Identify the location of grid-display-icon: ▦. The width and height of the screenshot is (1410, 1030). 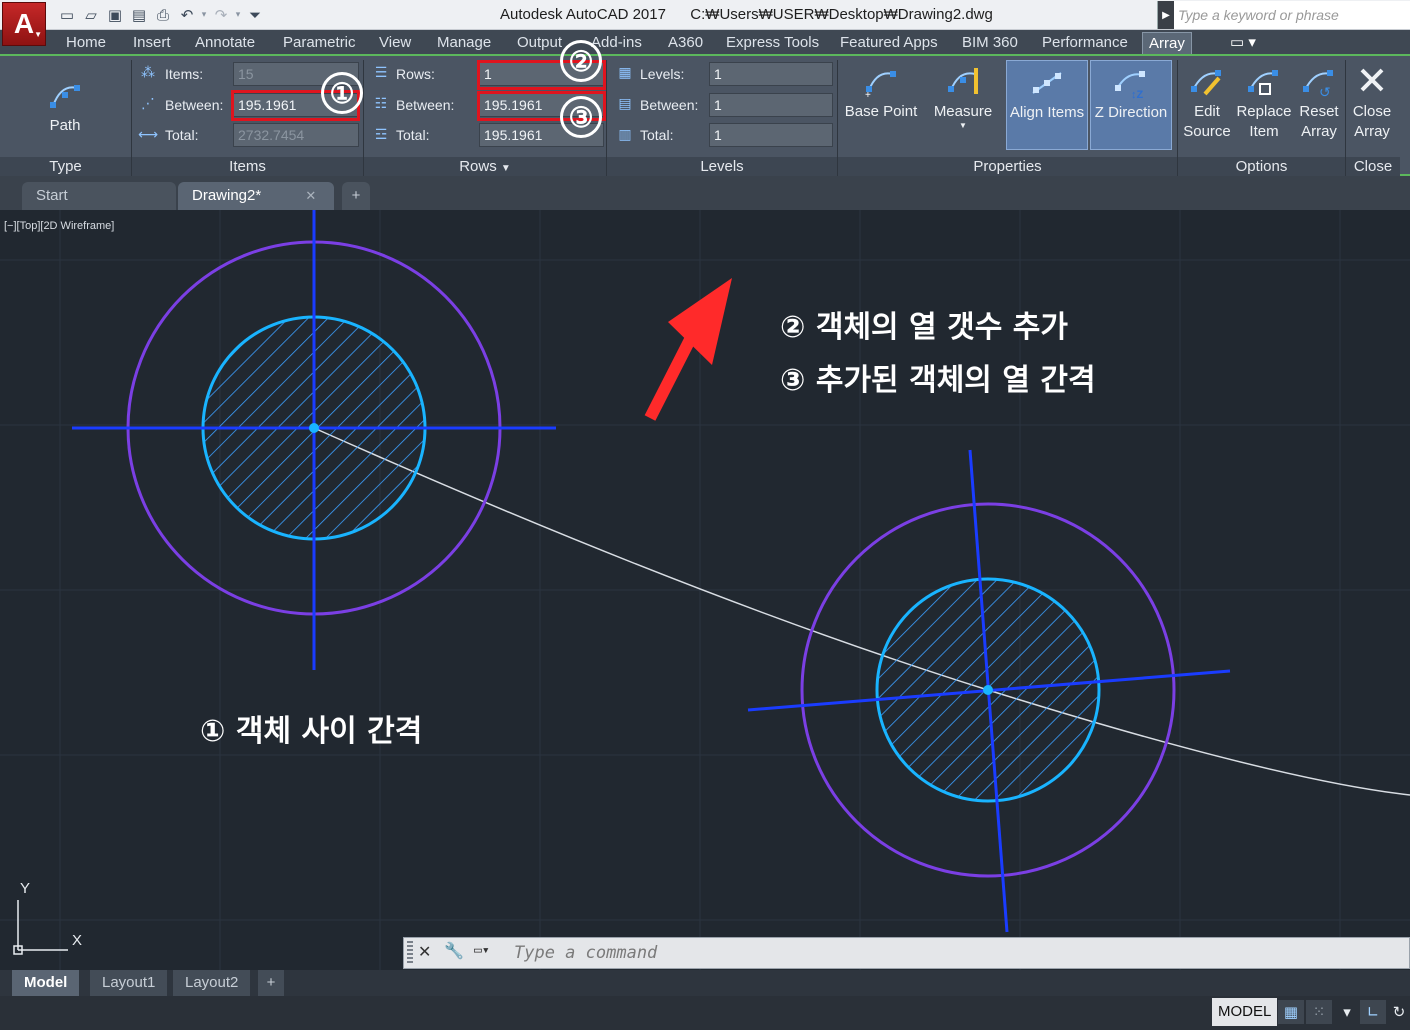
(1291, 1012).